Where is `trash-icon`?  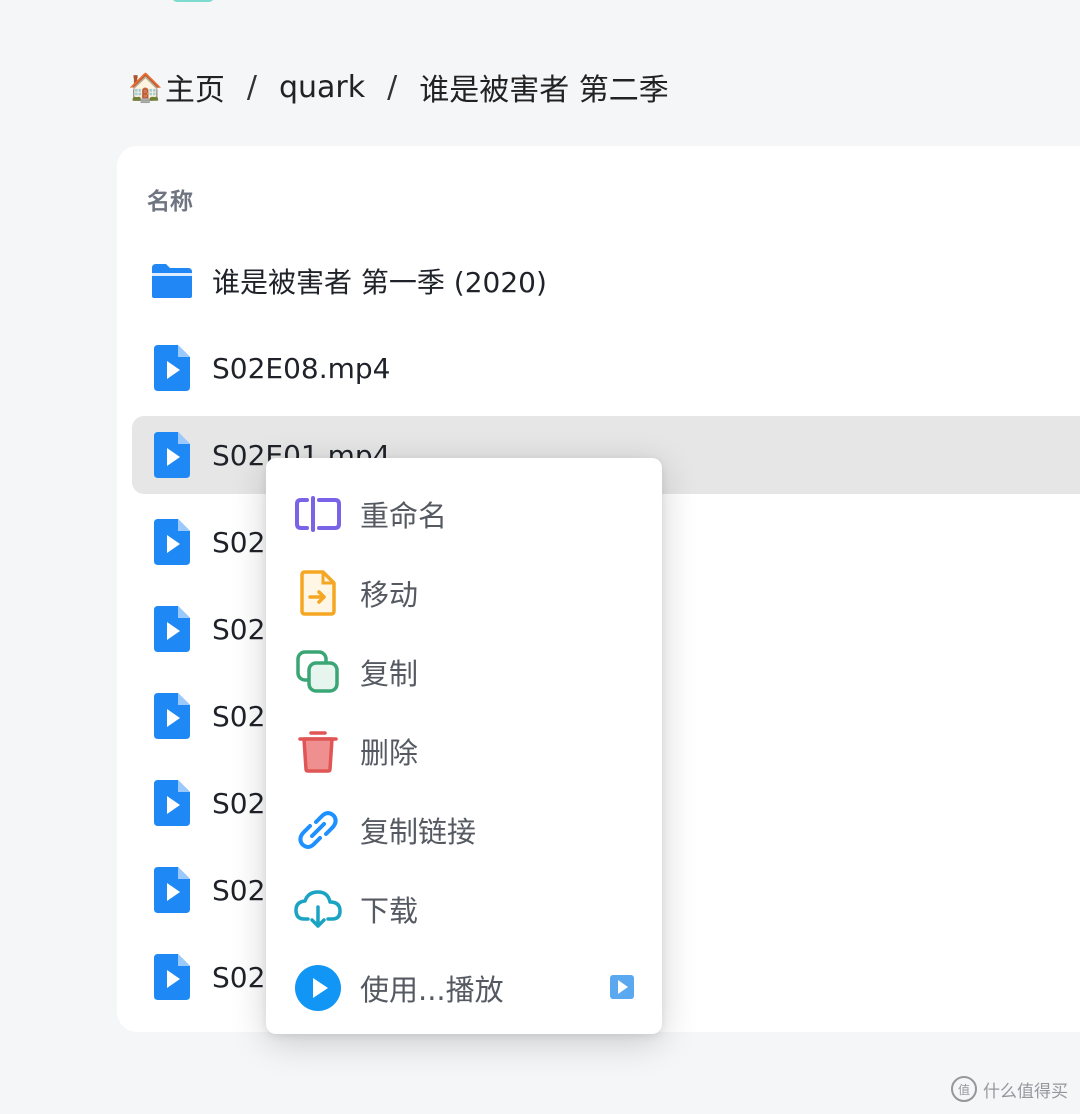 trash-icon is located at coordinates (318, 751).